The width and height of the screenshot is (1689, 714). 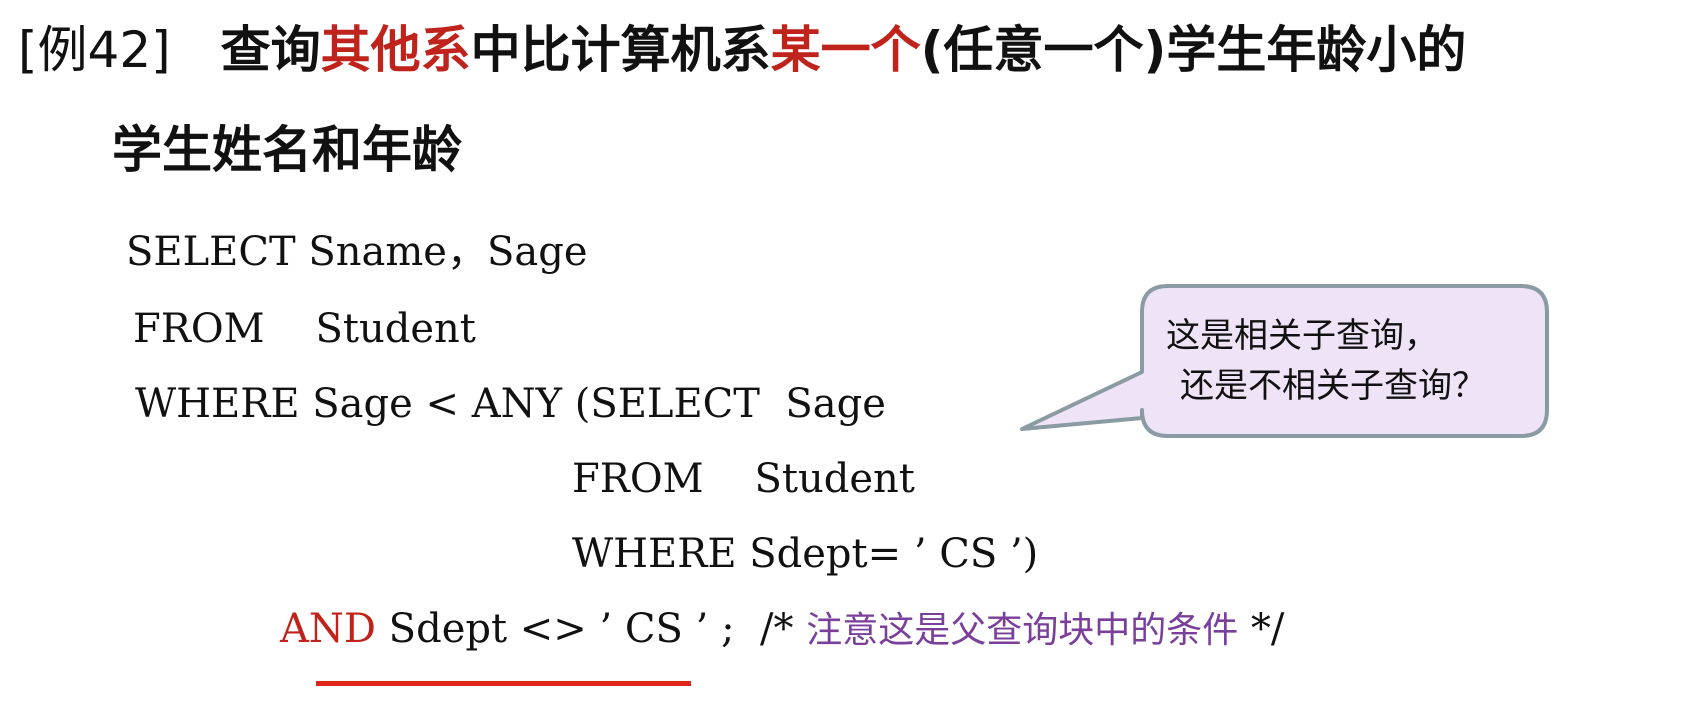 I want to click on title-line-2: 学生姓名和年龄, so click(x=287, y=150).